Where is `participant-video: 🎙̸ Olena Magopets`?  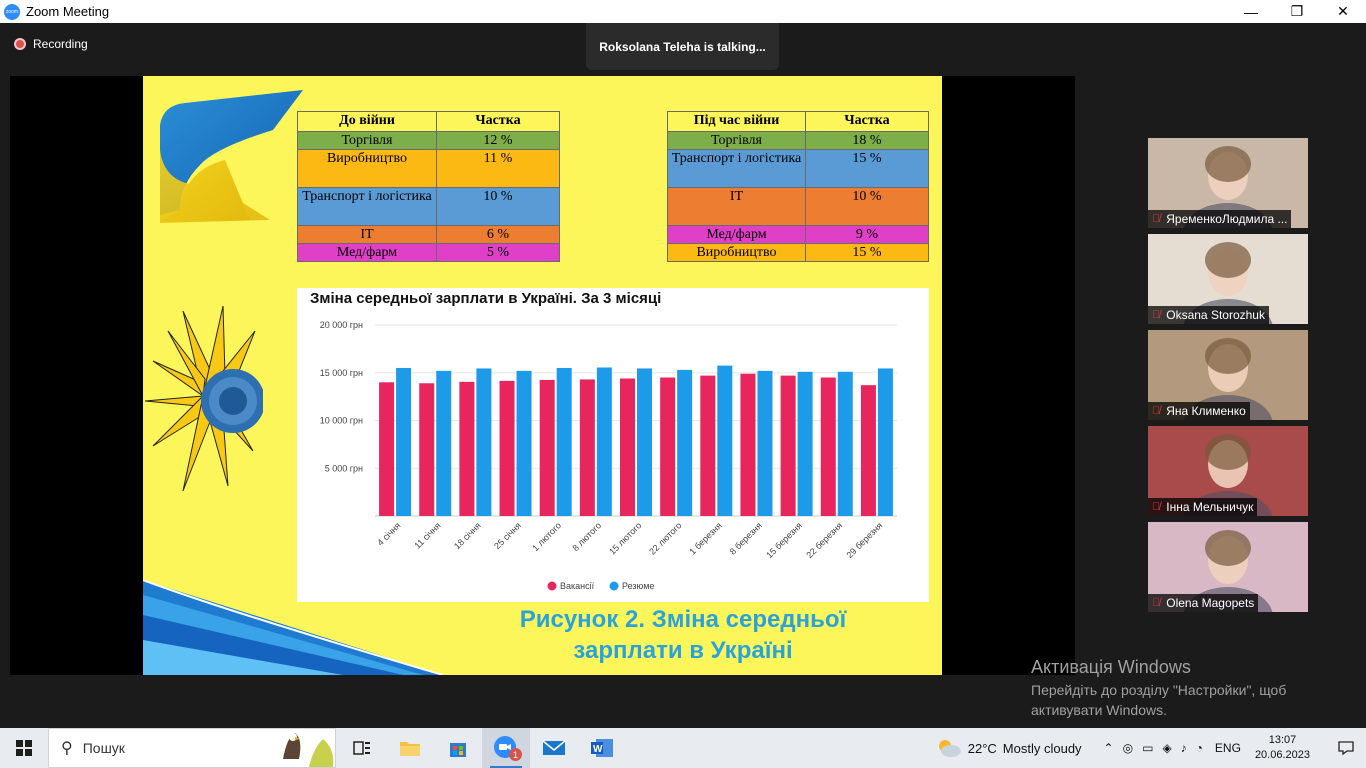 participant-video: 🎙̸ Olena Magopets is located at coordinates (1228, 567).